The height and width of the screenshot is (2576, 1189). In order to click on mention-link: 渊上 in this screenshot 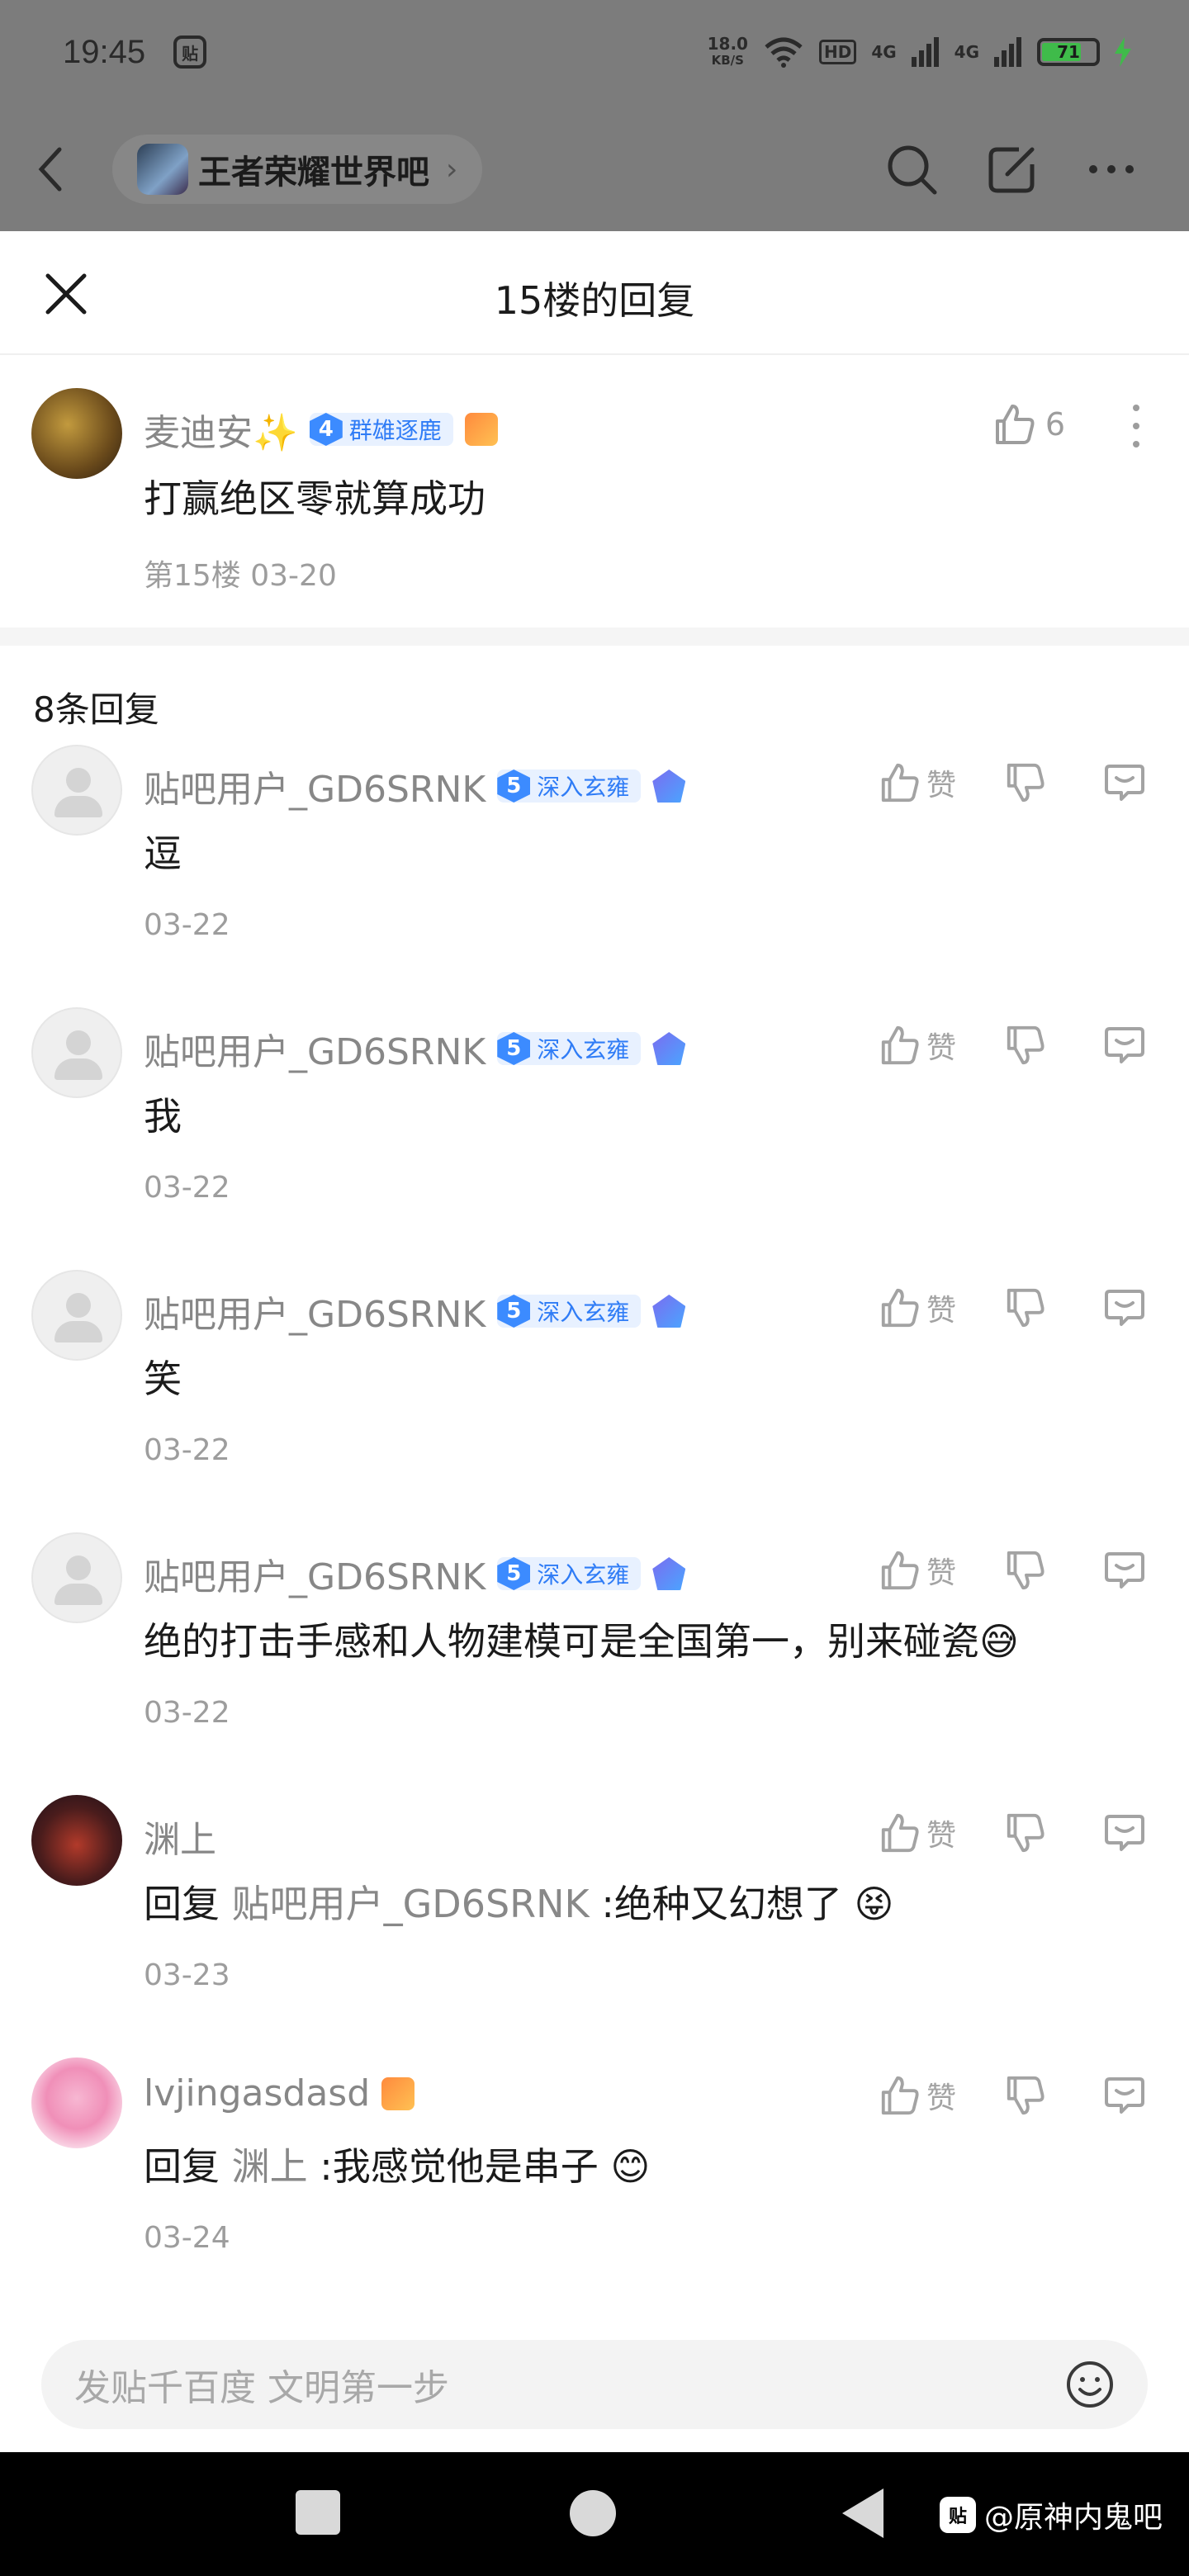, I will do `click(270, 2166)`.